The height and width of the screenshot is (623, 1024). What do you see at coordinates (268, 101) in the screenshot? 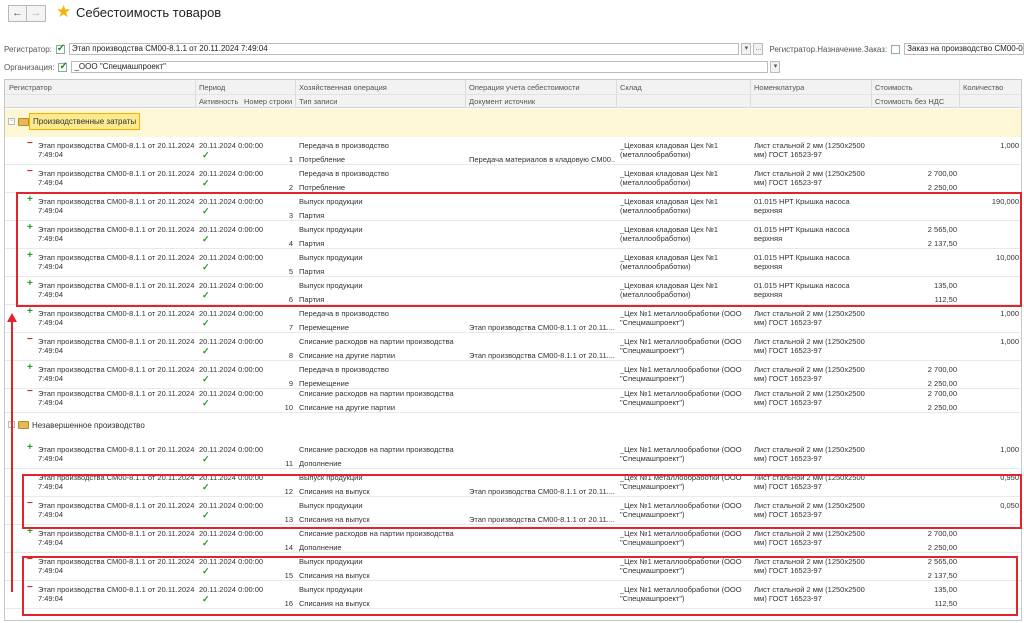
I see `col-line-no: Номер строки` at bounding box center [268, 101].